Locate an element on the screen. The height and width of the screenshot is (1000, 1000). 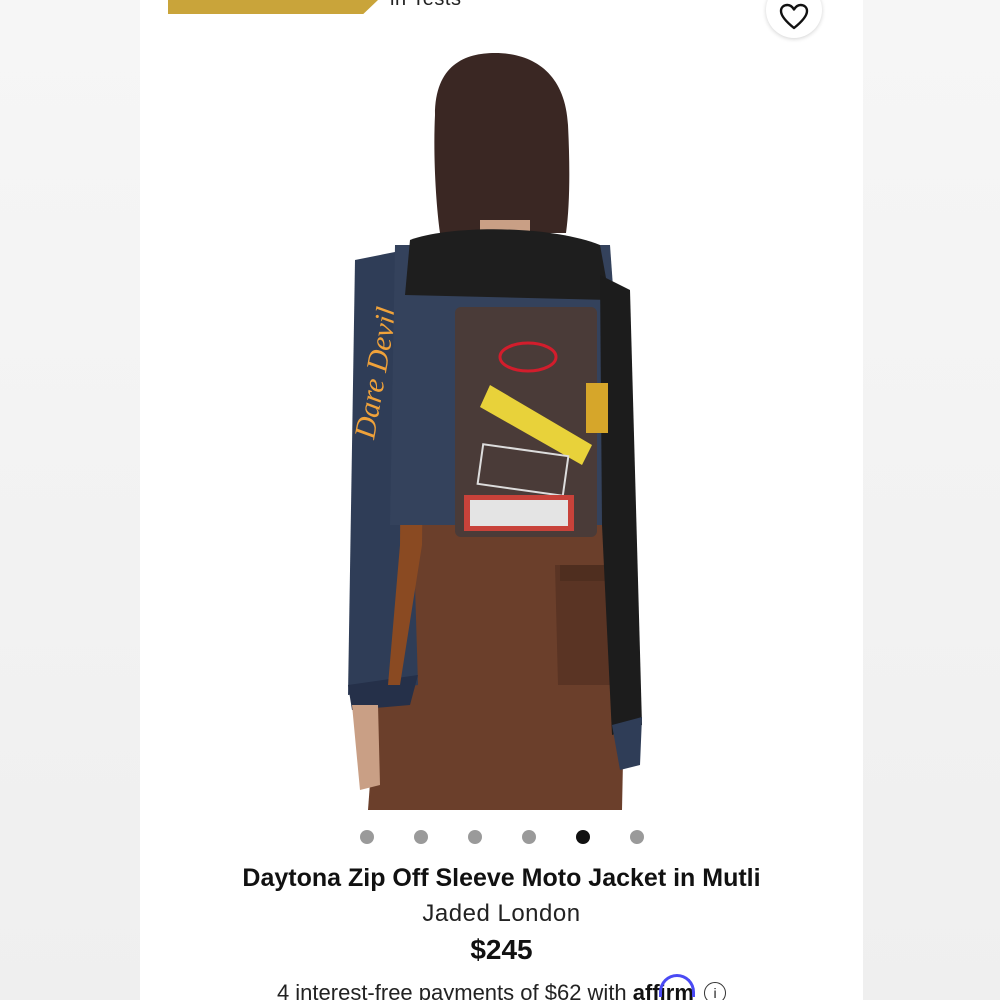
affirm-logo: affirm is located at coordinates (666, 987).